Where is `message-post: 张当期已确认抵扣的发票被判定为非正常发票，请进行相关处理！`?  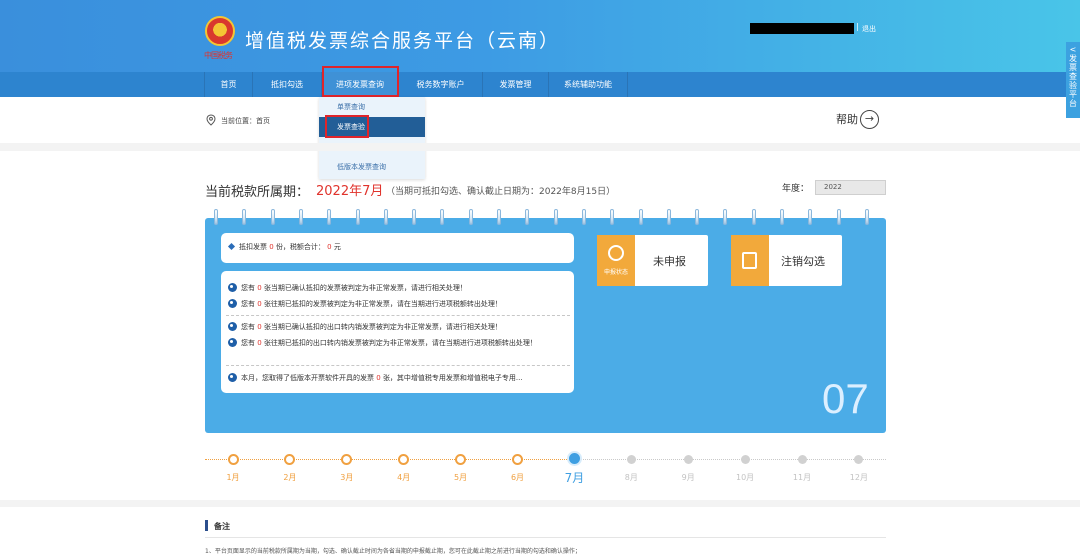 message-post: 张当期已确认抵扣的发票被判定为非正常发票，请进行相关处理！ is located at coordinates (365, 288).